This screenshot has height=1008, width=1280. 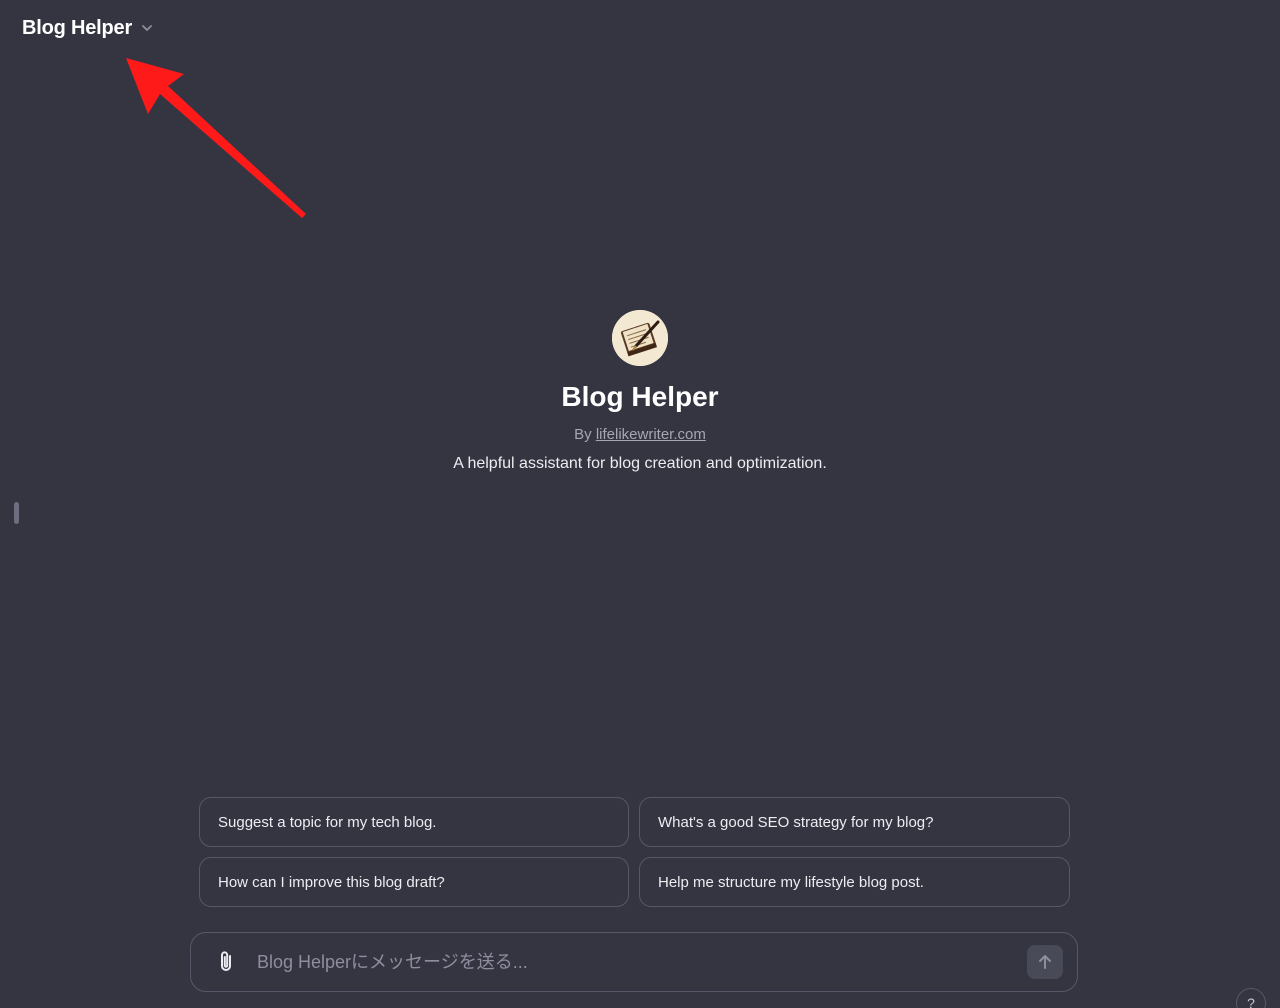 I want to click on paperclip-icon, so click(x=226, y=961).